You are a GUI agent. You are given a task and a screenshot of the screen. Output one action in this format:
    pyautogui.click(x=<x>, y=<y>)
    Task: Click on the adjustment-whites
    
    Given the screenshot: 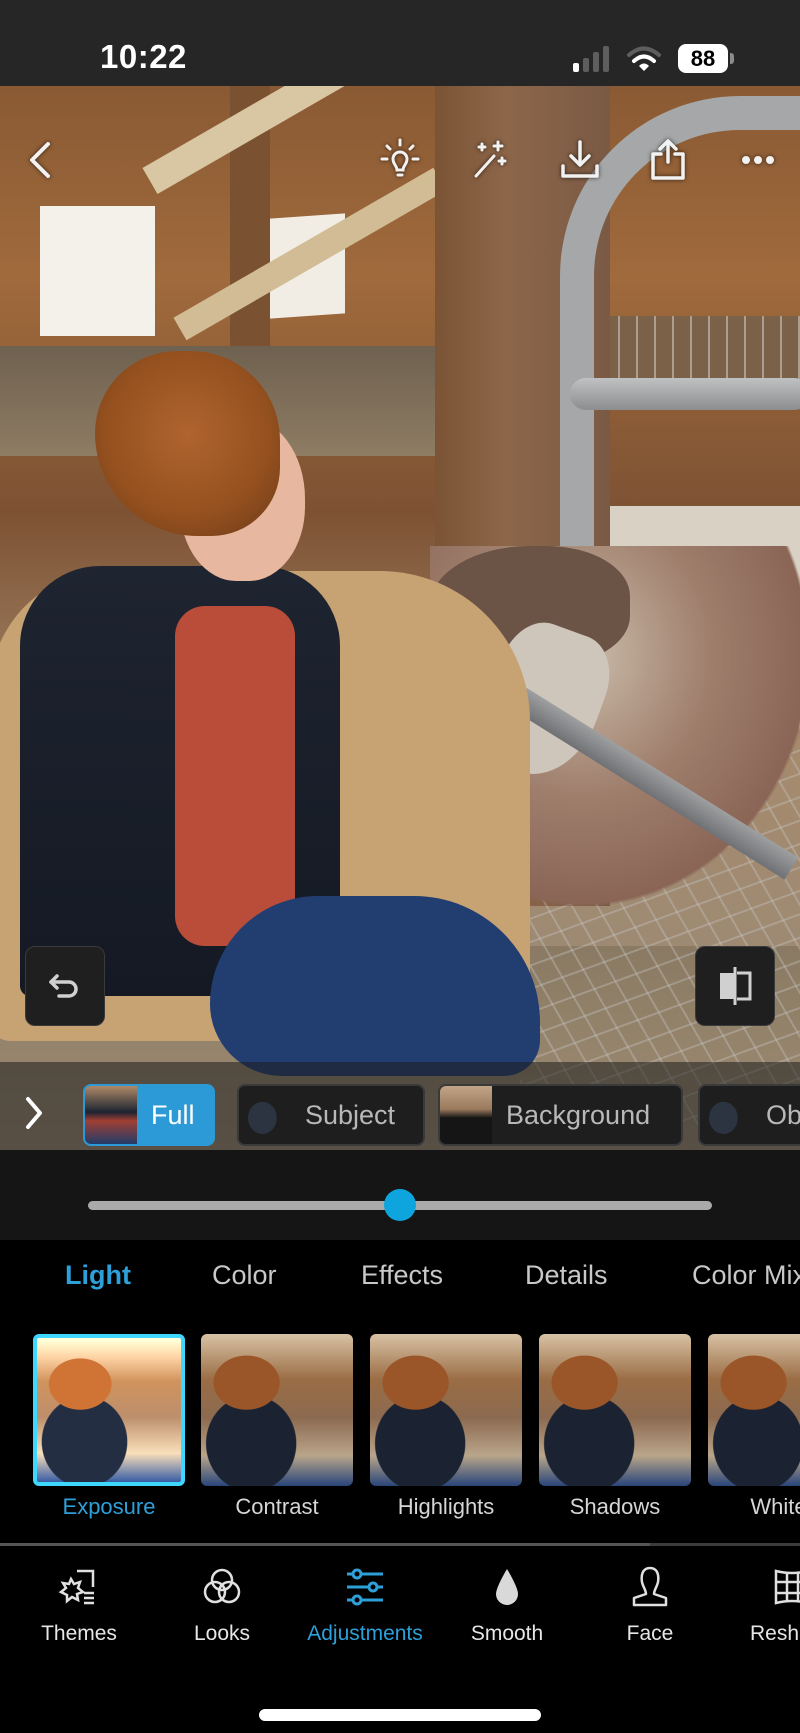 What is the action you would take?
    pyautogui.click(x=754, y=1410)
    